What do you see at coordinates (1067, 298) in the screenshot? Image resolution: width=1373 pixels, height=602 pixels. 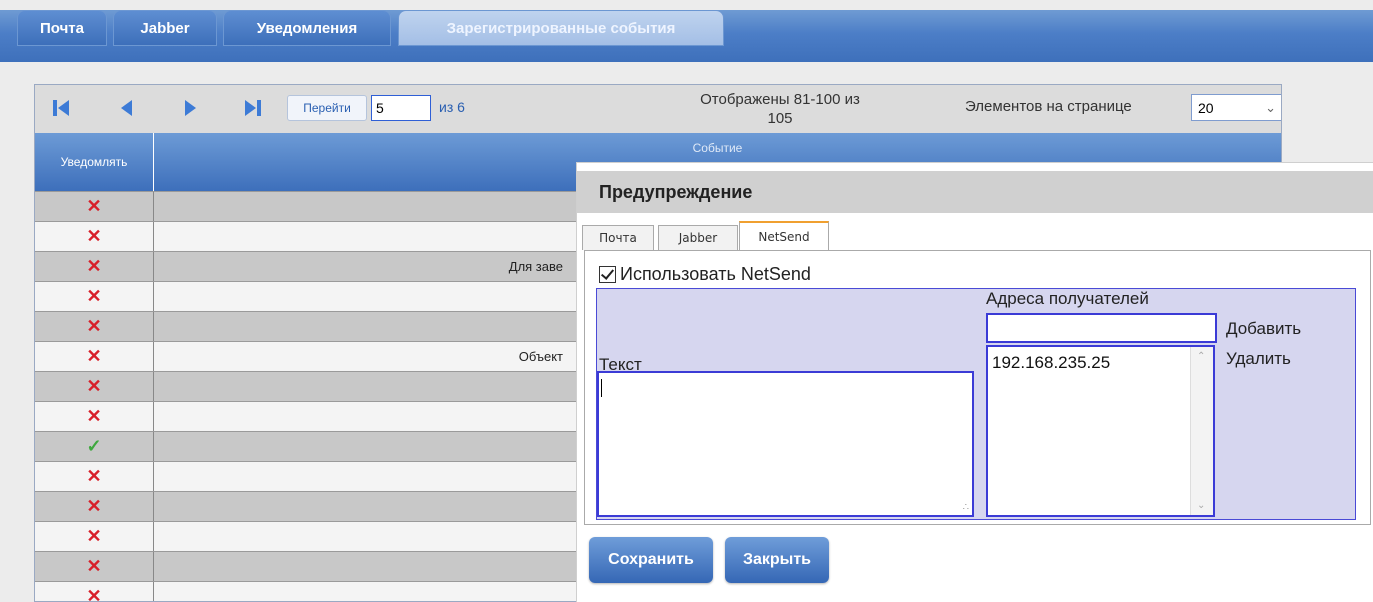 I see `recipients-label: Адреса получателей` at bounding box center [1067, 298].